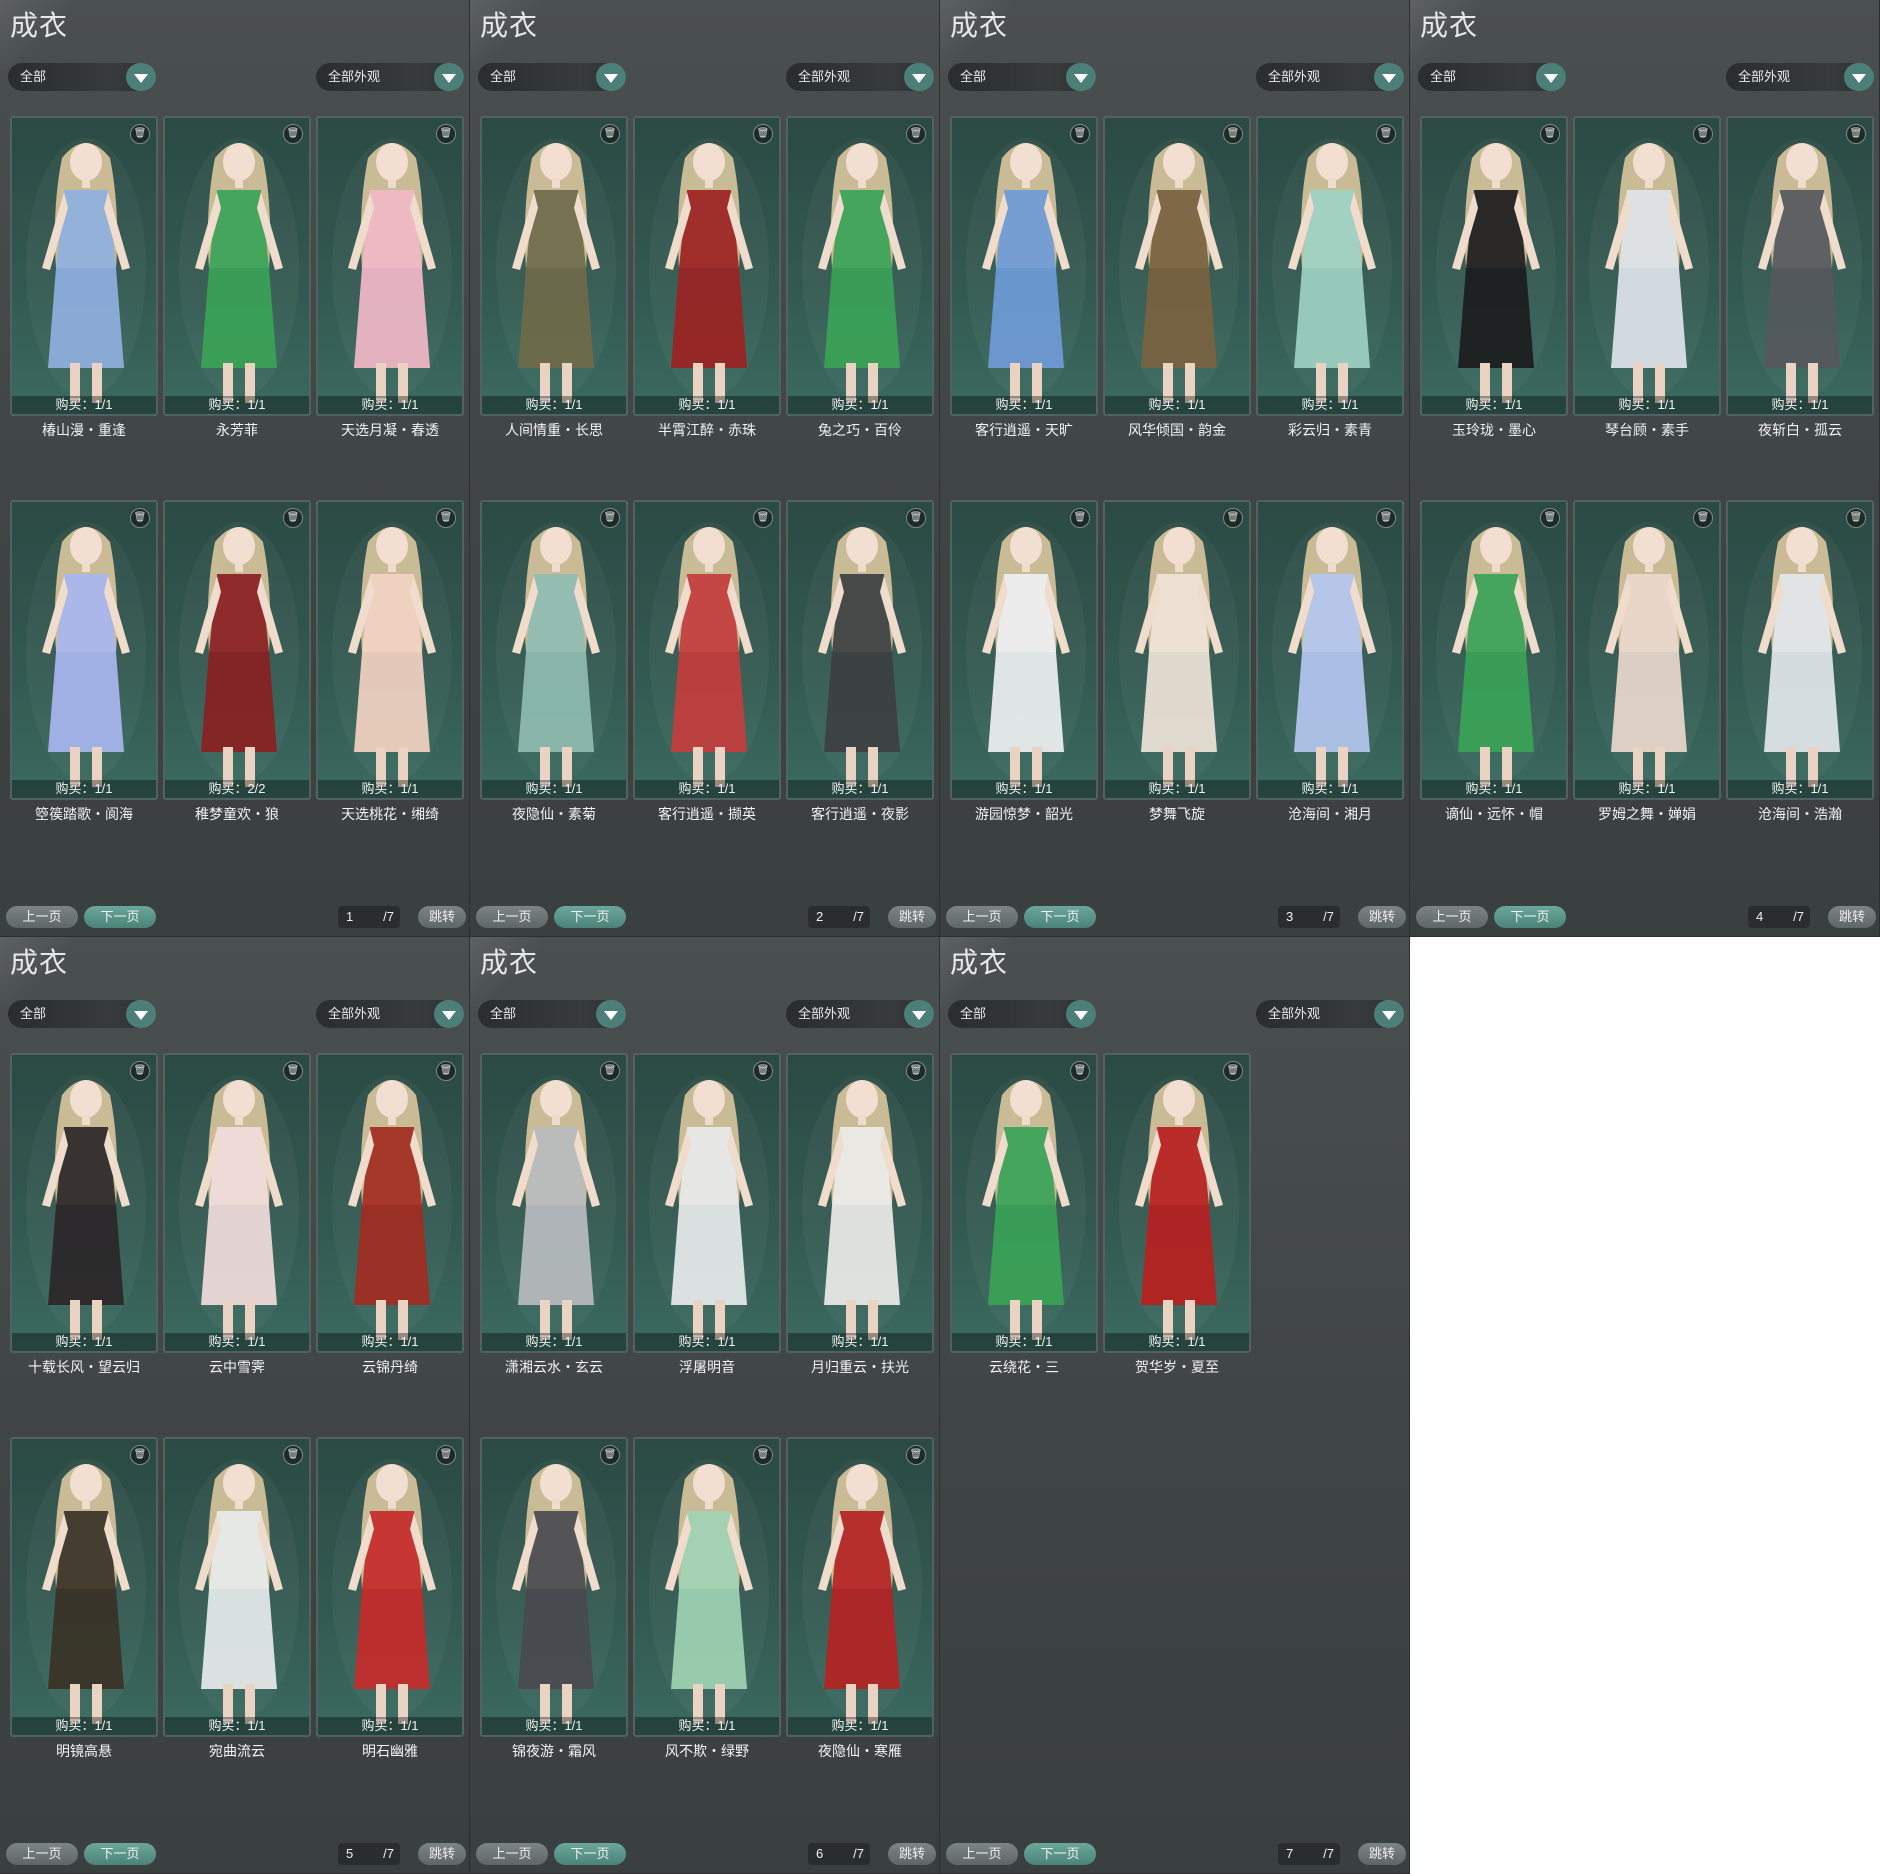 The image size is (1880, 1874). I want to click on outfit-card: 🗑 购买：1/1 天选月凝・春透, so click(390, 279).